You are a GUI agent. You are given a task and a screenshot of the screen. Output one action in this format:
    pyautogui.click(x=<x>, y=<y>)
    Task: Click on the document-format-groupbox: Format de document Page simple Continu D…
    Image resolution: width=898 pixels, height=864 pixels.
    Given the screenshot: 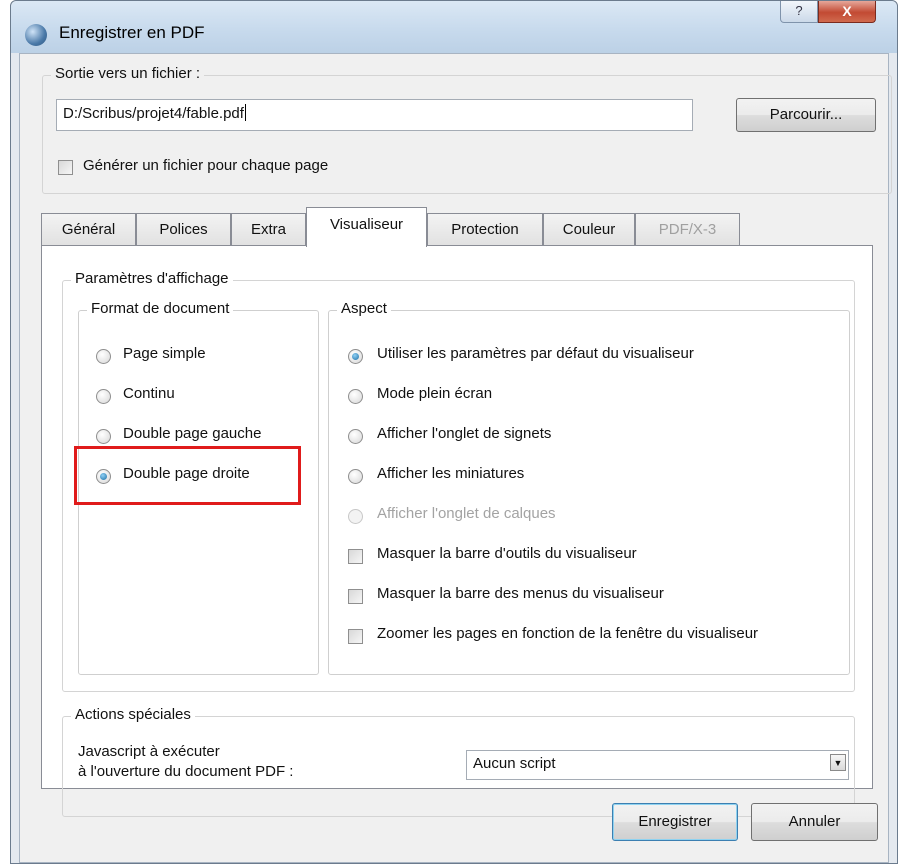 What is the action you would take?
    pyautogui.click(x=196, y=487)
    